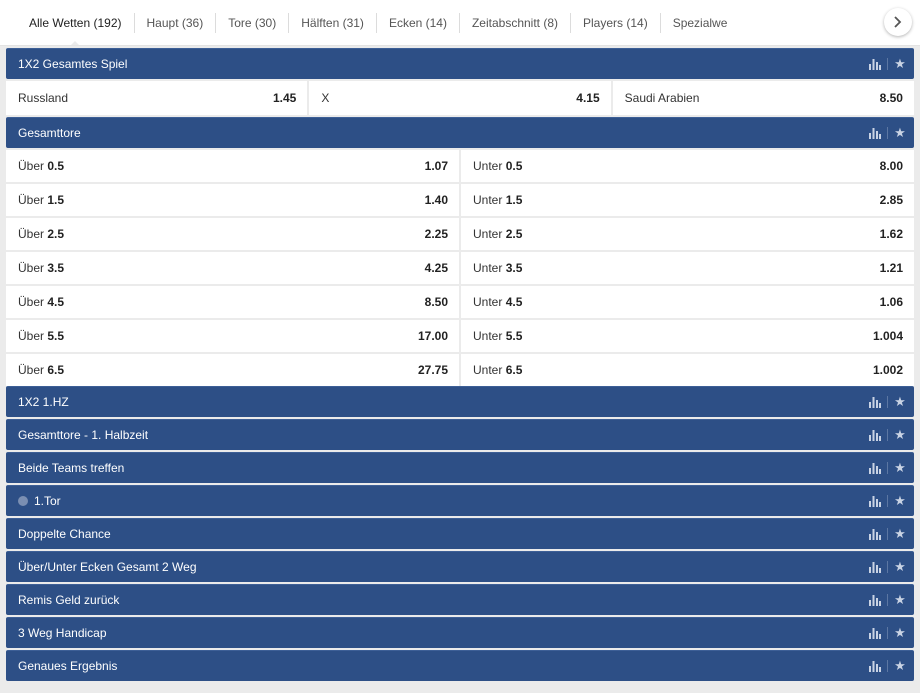 The height and width of the screenshot is (693, 920). Describe the element at coordinates (514, 302) in the screenshot. I see `line-value: 4.5` at that location.